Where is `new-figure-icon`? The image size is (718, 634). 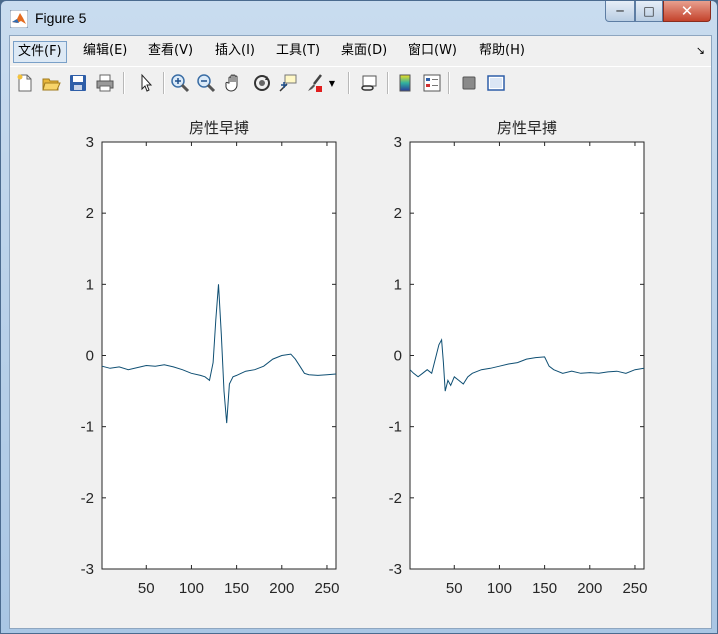
new-figure-icon is located at coordinates (24, 83).